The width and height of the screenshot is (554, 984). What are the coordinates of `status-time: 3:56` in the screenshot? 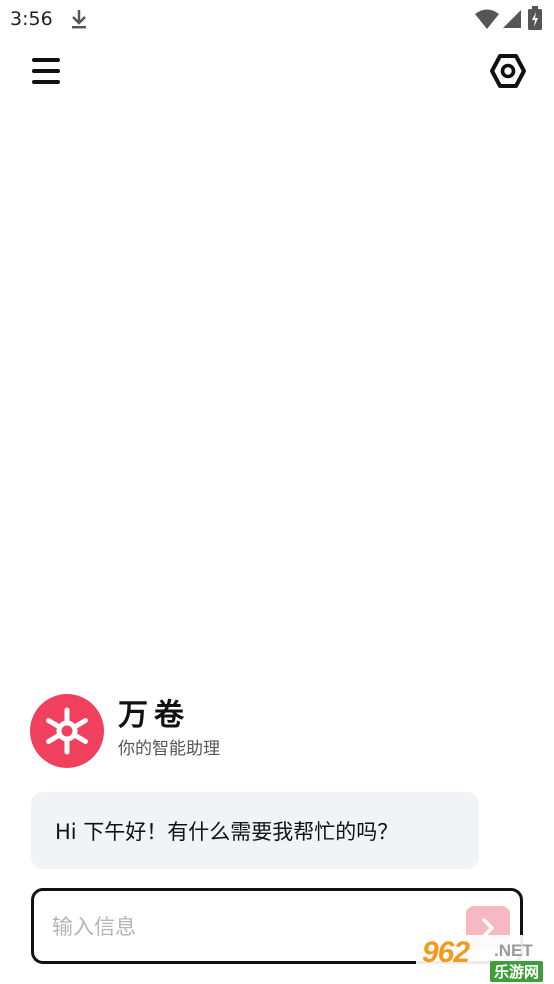 It's located at (31, 19).